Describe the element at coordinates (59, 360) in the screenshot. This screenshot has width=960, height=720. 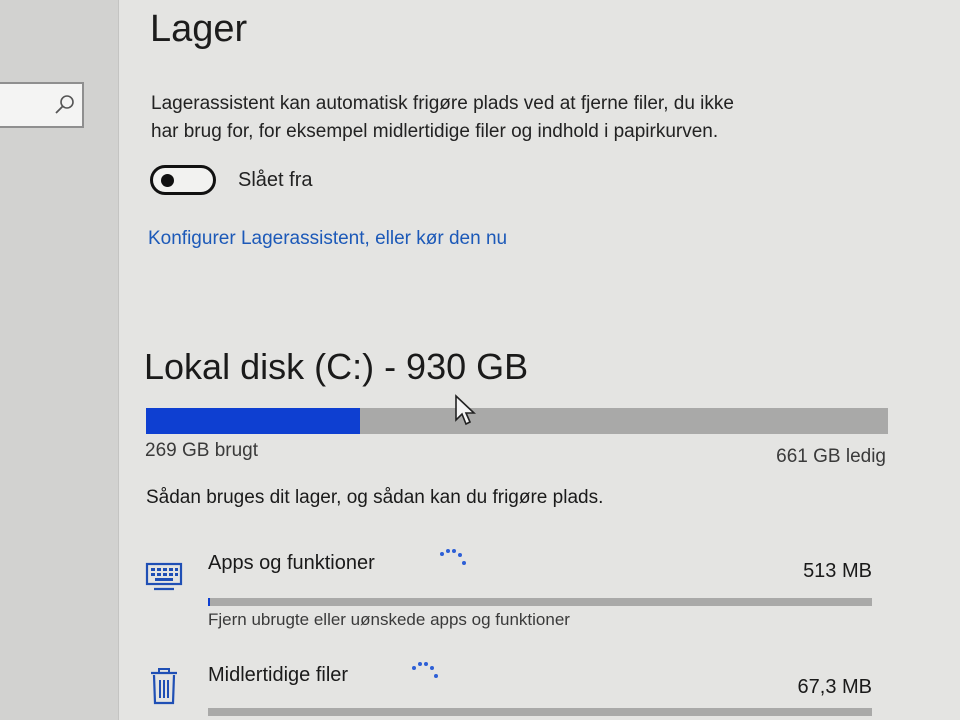
I see `sidebar` at that location.